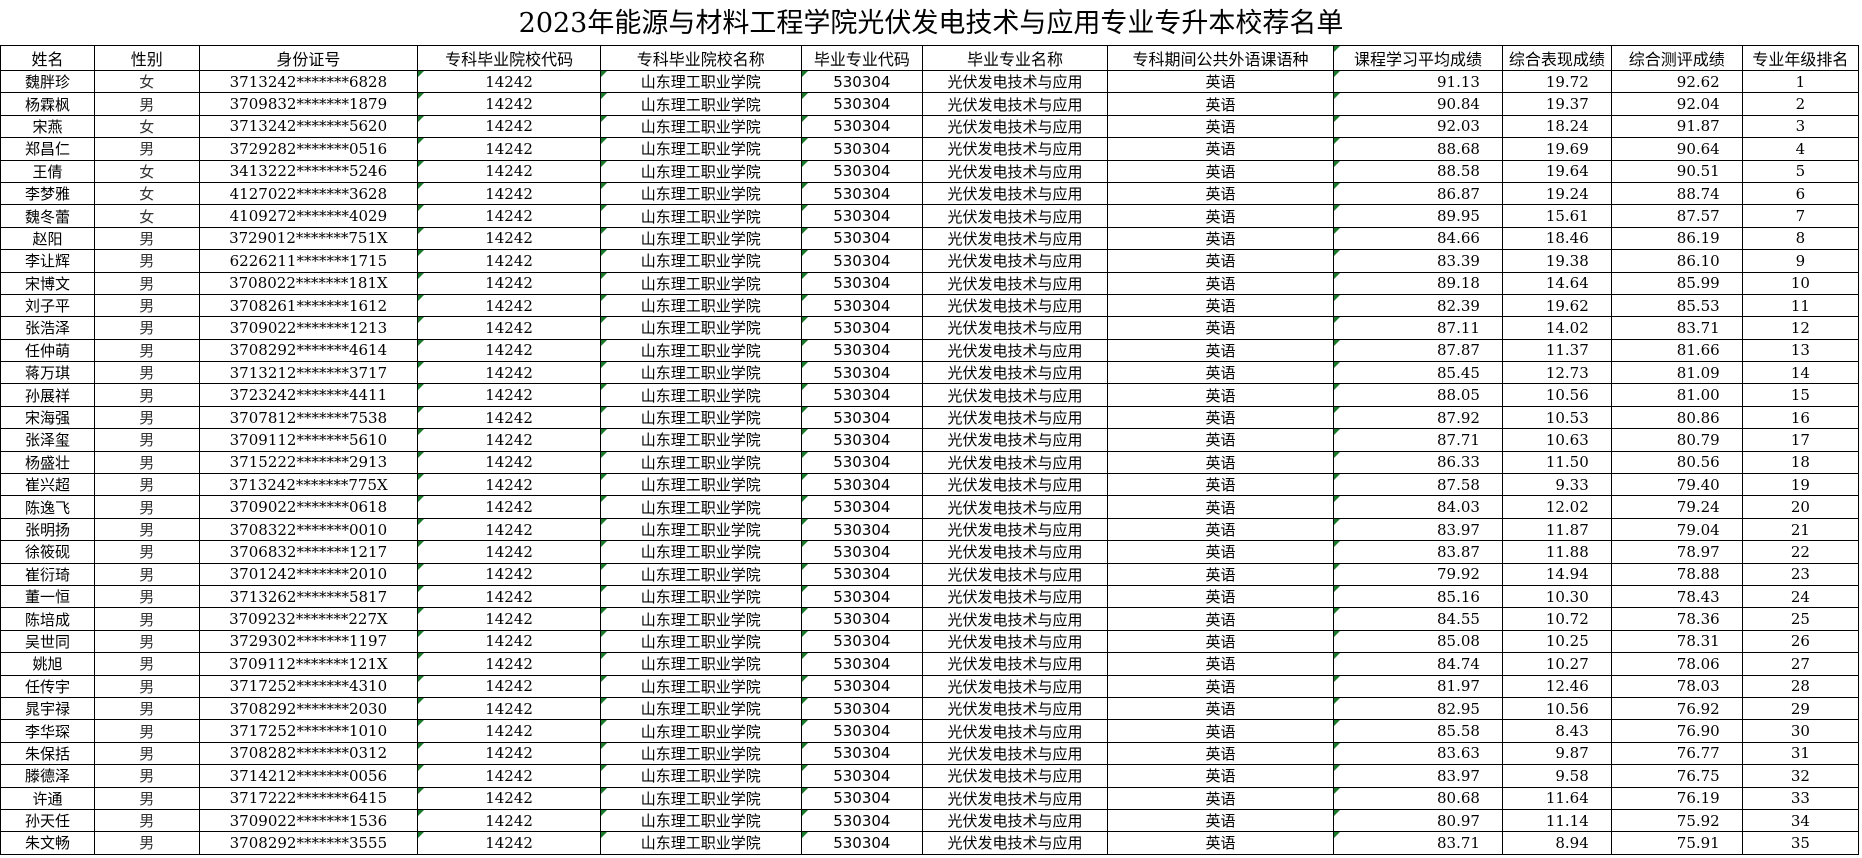 The height and width of the screenshot is (858, 1862). What do you see at coordinates (1800, 596) in the screenshot?
I see `rank-cell: 24` at bounding box center [1800, 596].